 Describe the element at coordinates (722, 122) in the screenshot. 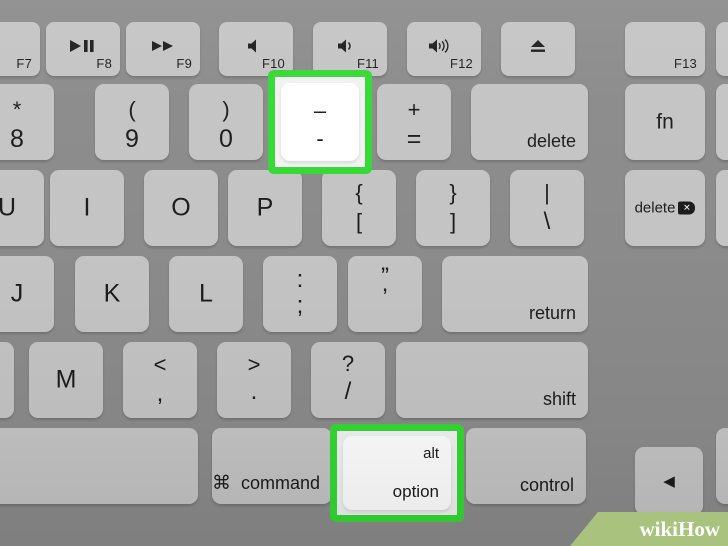

I see `key-right-edge-num-partial` at that location.